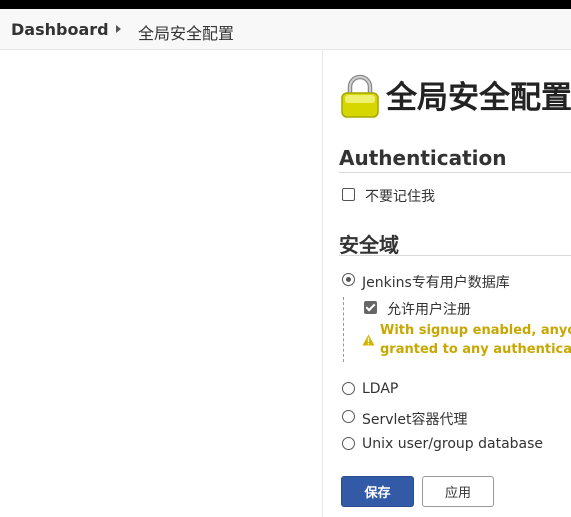 Image resolution: width=571 pixels, height=517 pixels. Describe the element at coordinates (400, 197) in the screenshot. I see `remember-me-label: 不要记住我` at that location.